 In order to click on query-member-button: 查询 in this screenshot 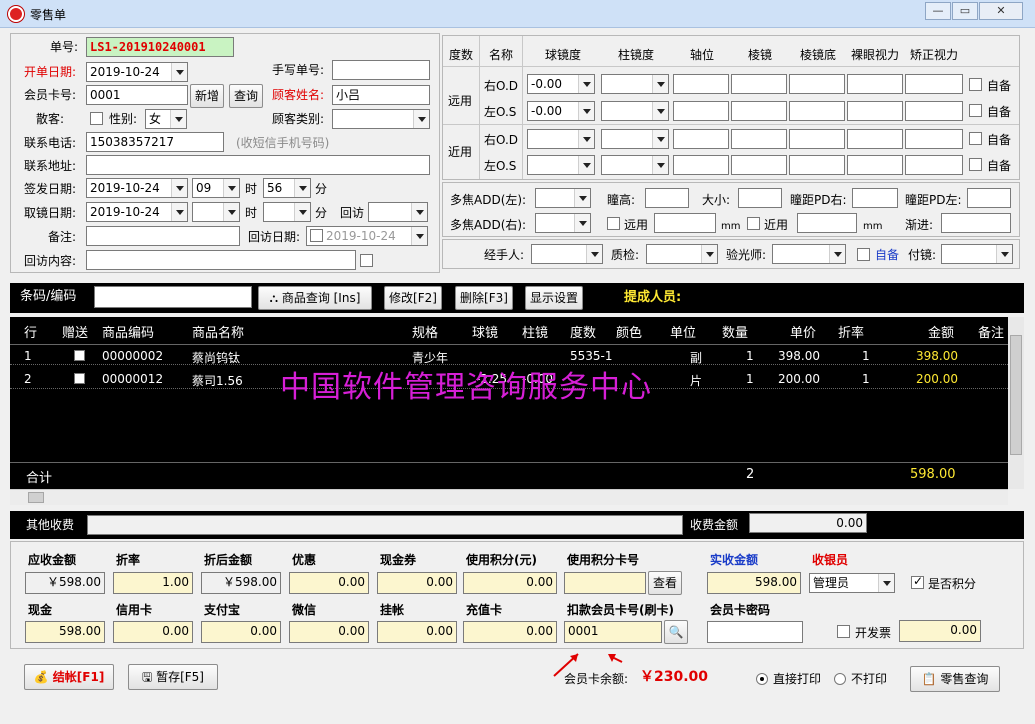, I will do `click(246, 96)`.